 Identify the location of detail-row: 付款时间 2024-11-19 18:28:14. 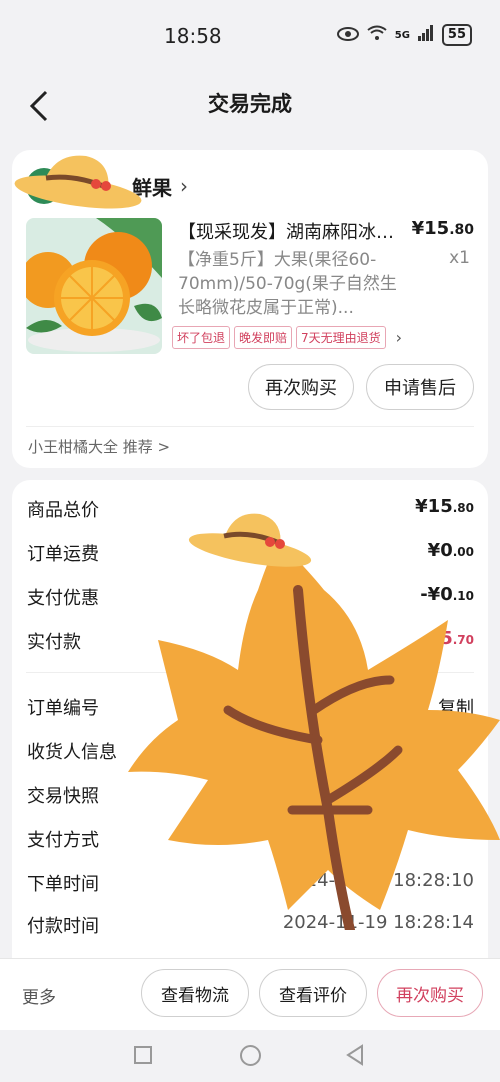
(250, 927).